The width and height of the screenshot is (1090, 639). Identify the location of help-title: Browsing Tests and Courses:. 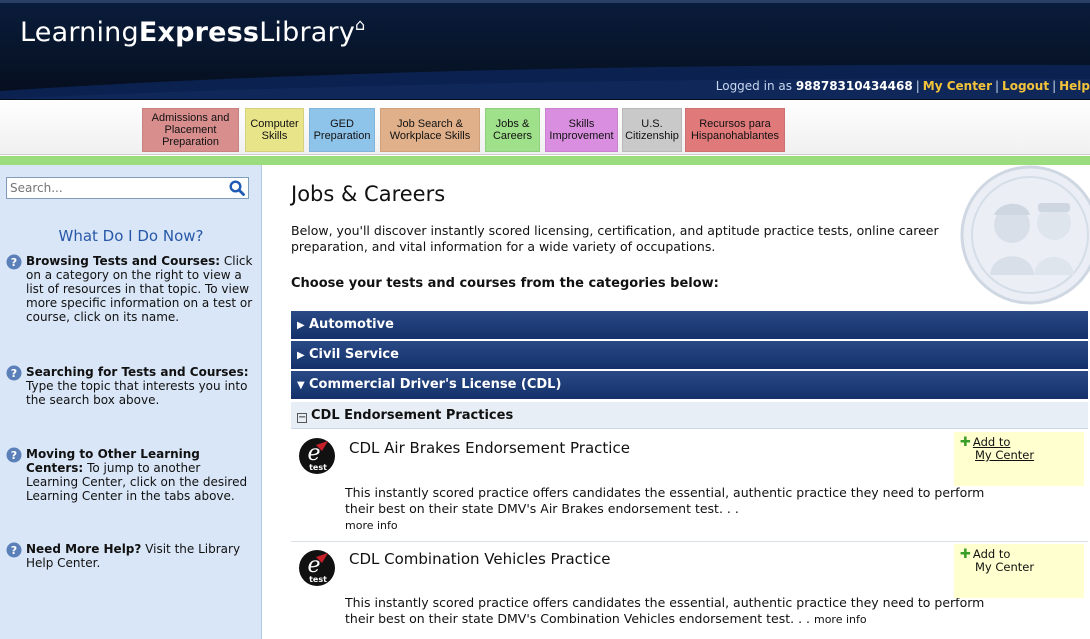
(123, 261).